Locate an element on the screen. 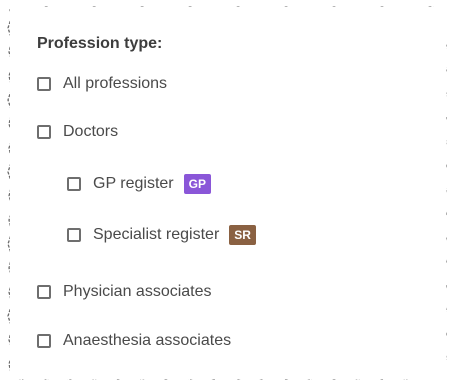 The image size is (451, 389). physician-associates-label: Physician associates is located at coordinates (137, 291).